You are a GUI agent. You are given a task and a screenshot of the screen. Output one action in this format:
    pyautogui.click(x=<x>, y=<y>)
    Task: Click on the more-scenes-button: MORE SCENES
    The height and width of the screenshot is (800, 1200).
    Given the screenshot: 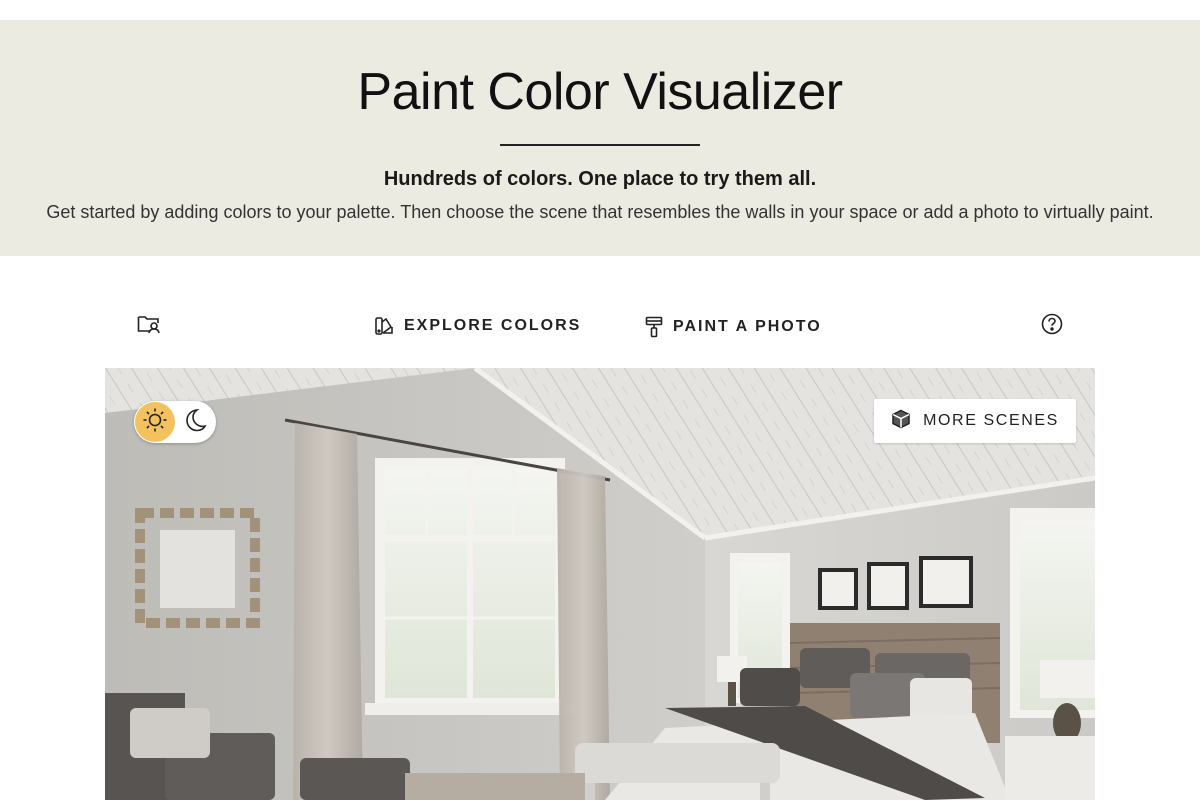 What is the action you would take?
    pyautogui.click(x=975, y=421)
    